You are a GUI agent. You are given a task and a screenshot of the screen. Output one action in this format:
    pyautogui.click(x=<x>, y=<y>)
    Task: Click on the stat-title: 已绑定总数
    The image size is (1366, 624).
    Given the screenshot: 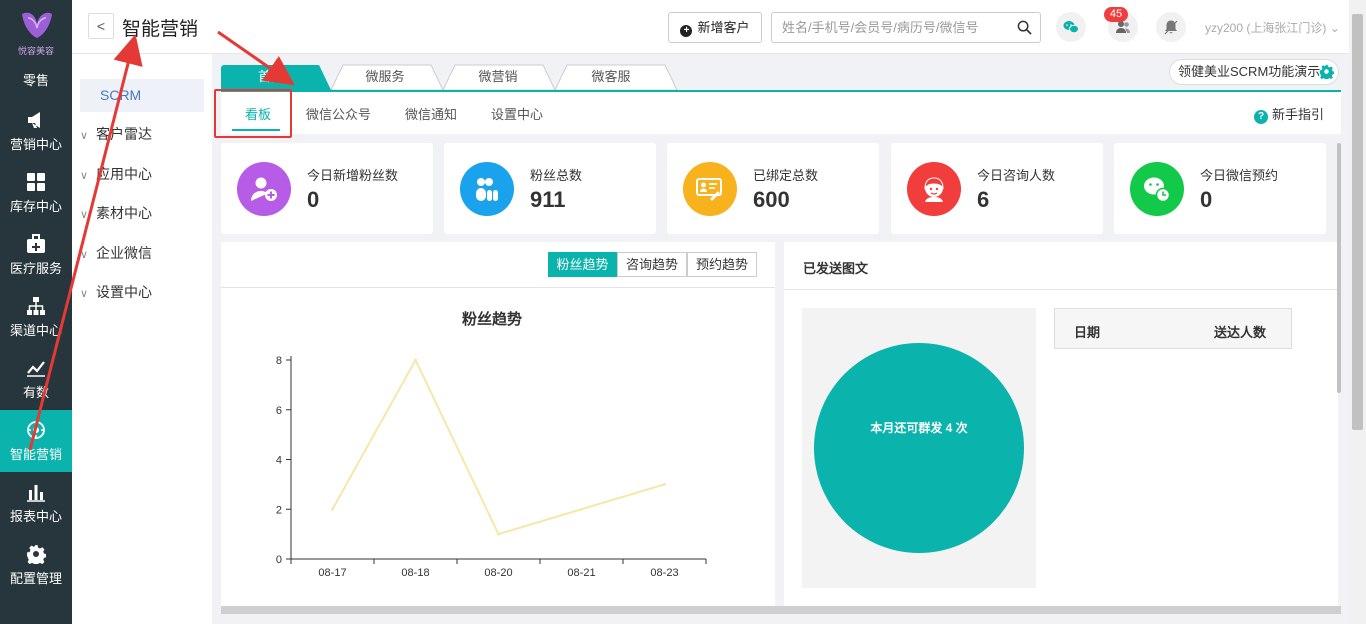 What is the action you would take?
    pyautogui.click(x=786, y=175)
    